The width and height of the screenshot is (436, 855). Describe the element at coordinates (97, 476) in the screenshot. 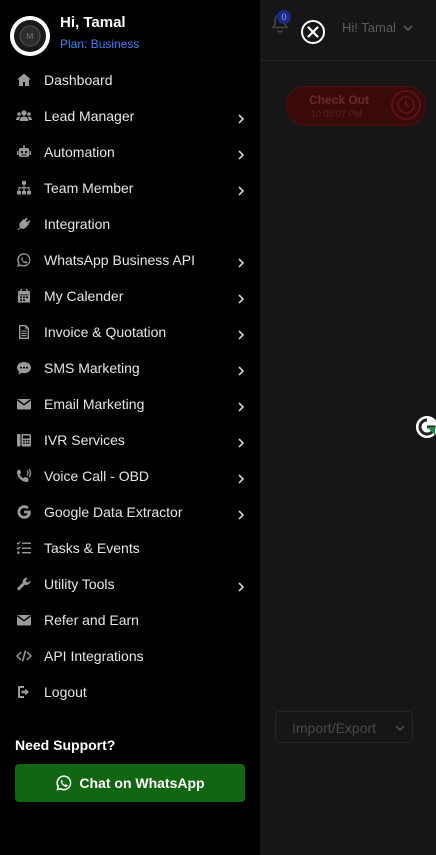

I see `sidebar-item-label: Voice Call - OBD` at that location.